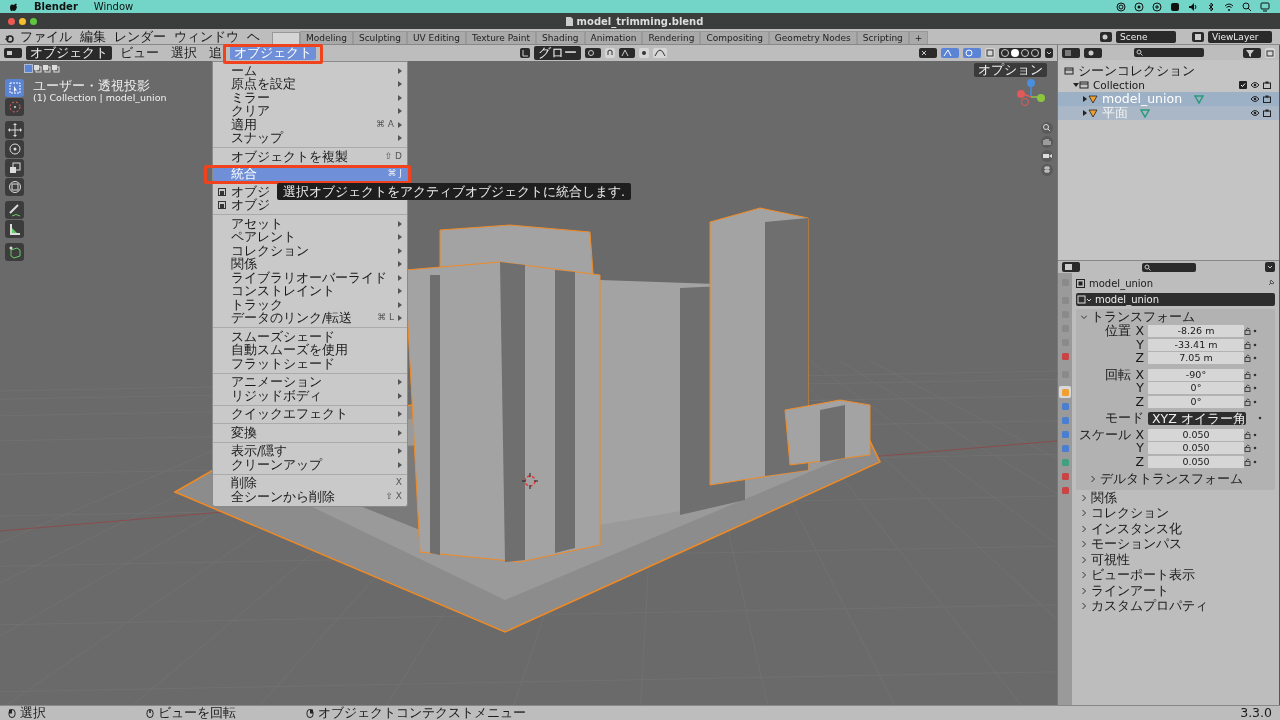 This screenshot has height=720, width=1280. Describe the element at coordinates (310, 264) in the screenshot. I see `menu-item: 関係` at that location.